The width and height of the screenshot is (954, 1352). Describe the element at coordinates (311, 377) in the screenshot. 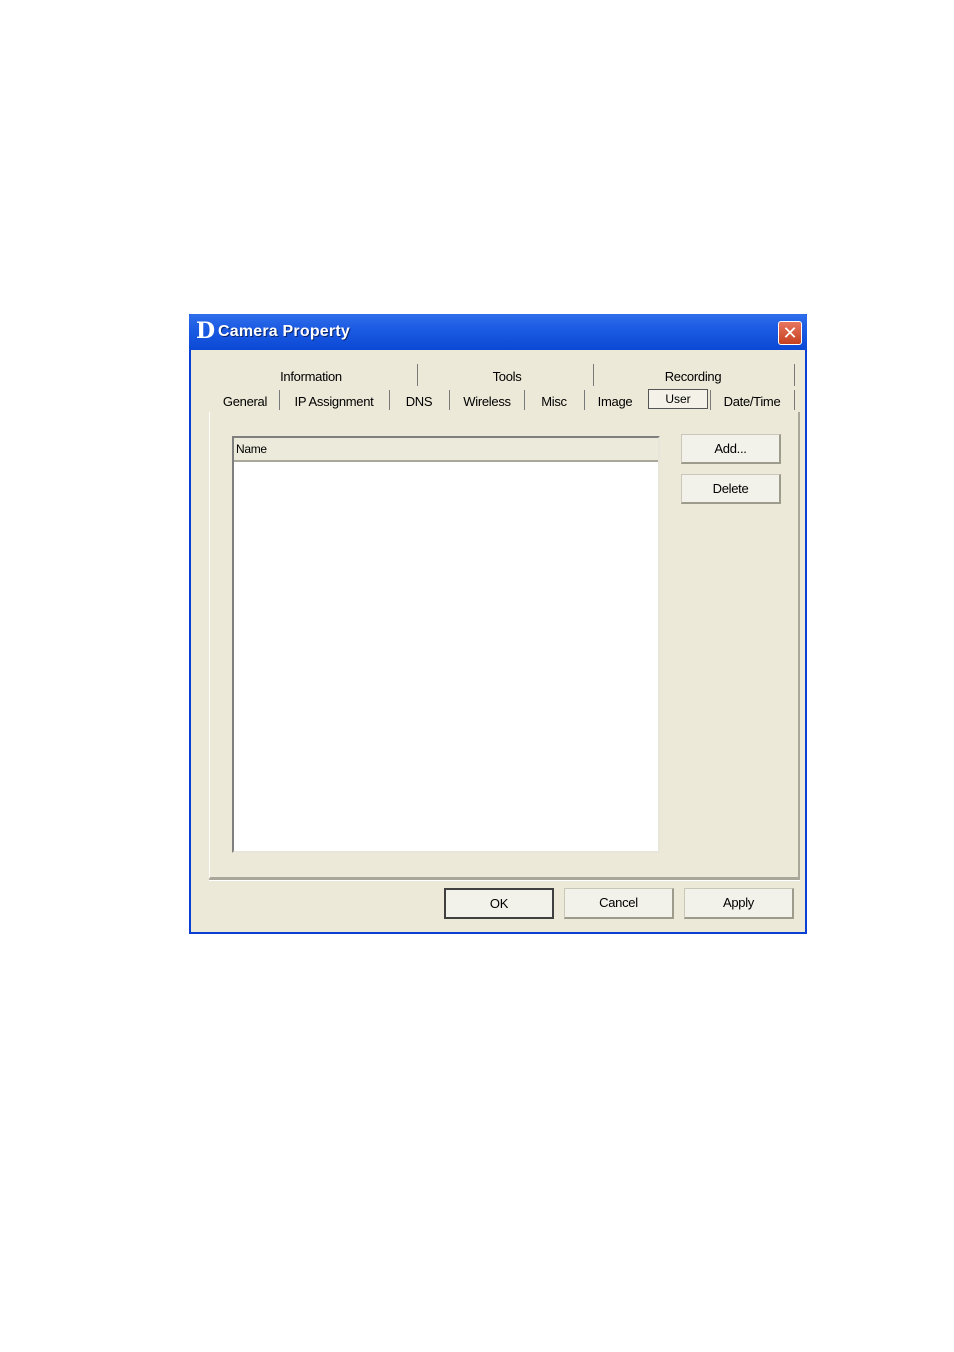

I see `tab-information: Information` at that location.